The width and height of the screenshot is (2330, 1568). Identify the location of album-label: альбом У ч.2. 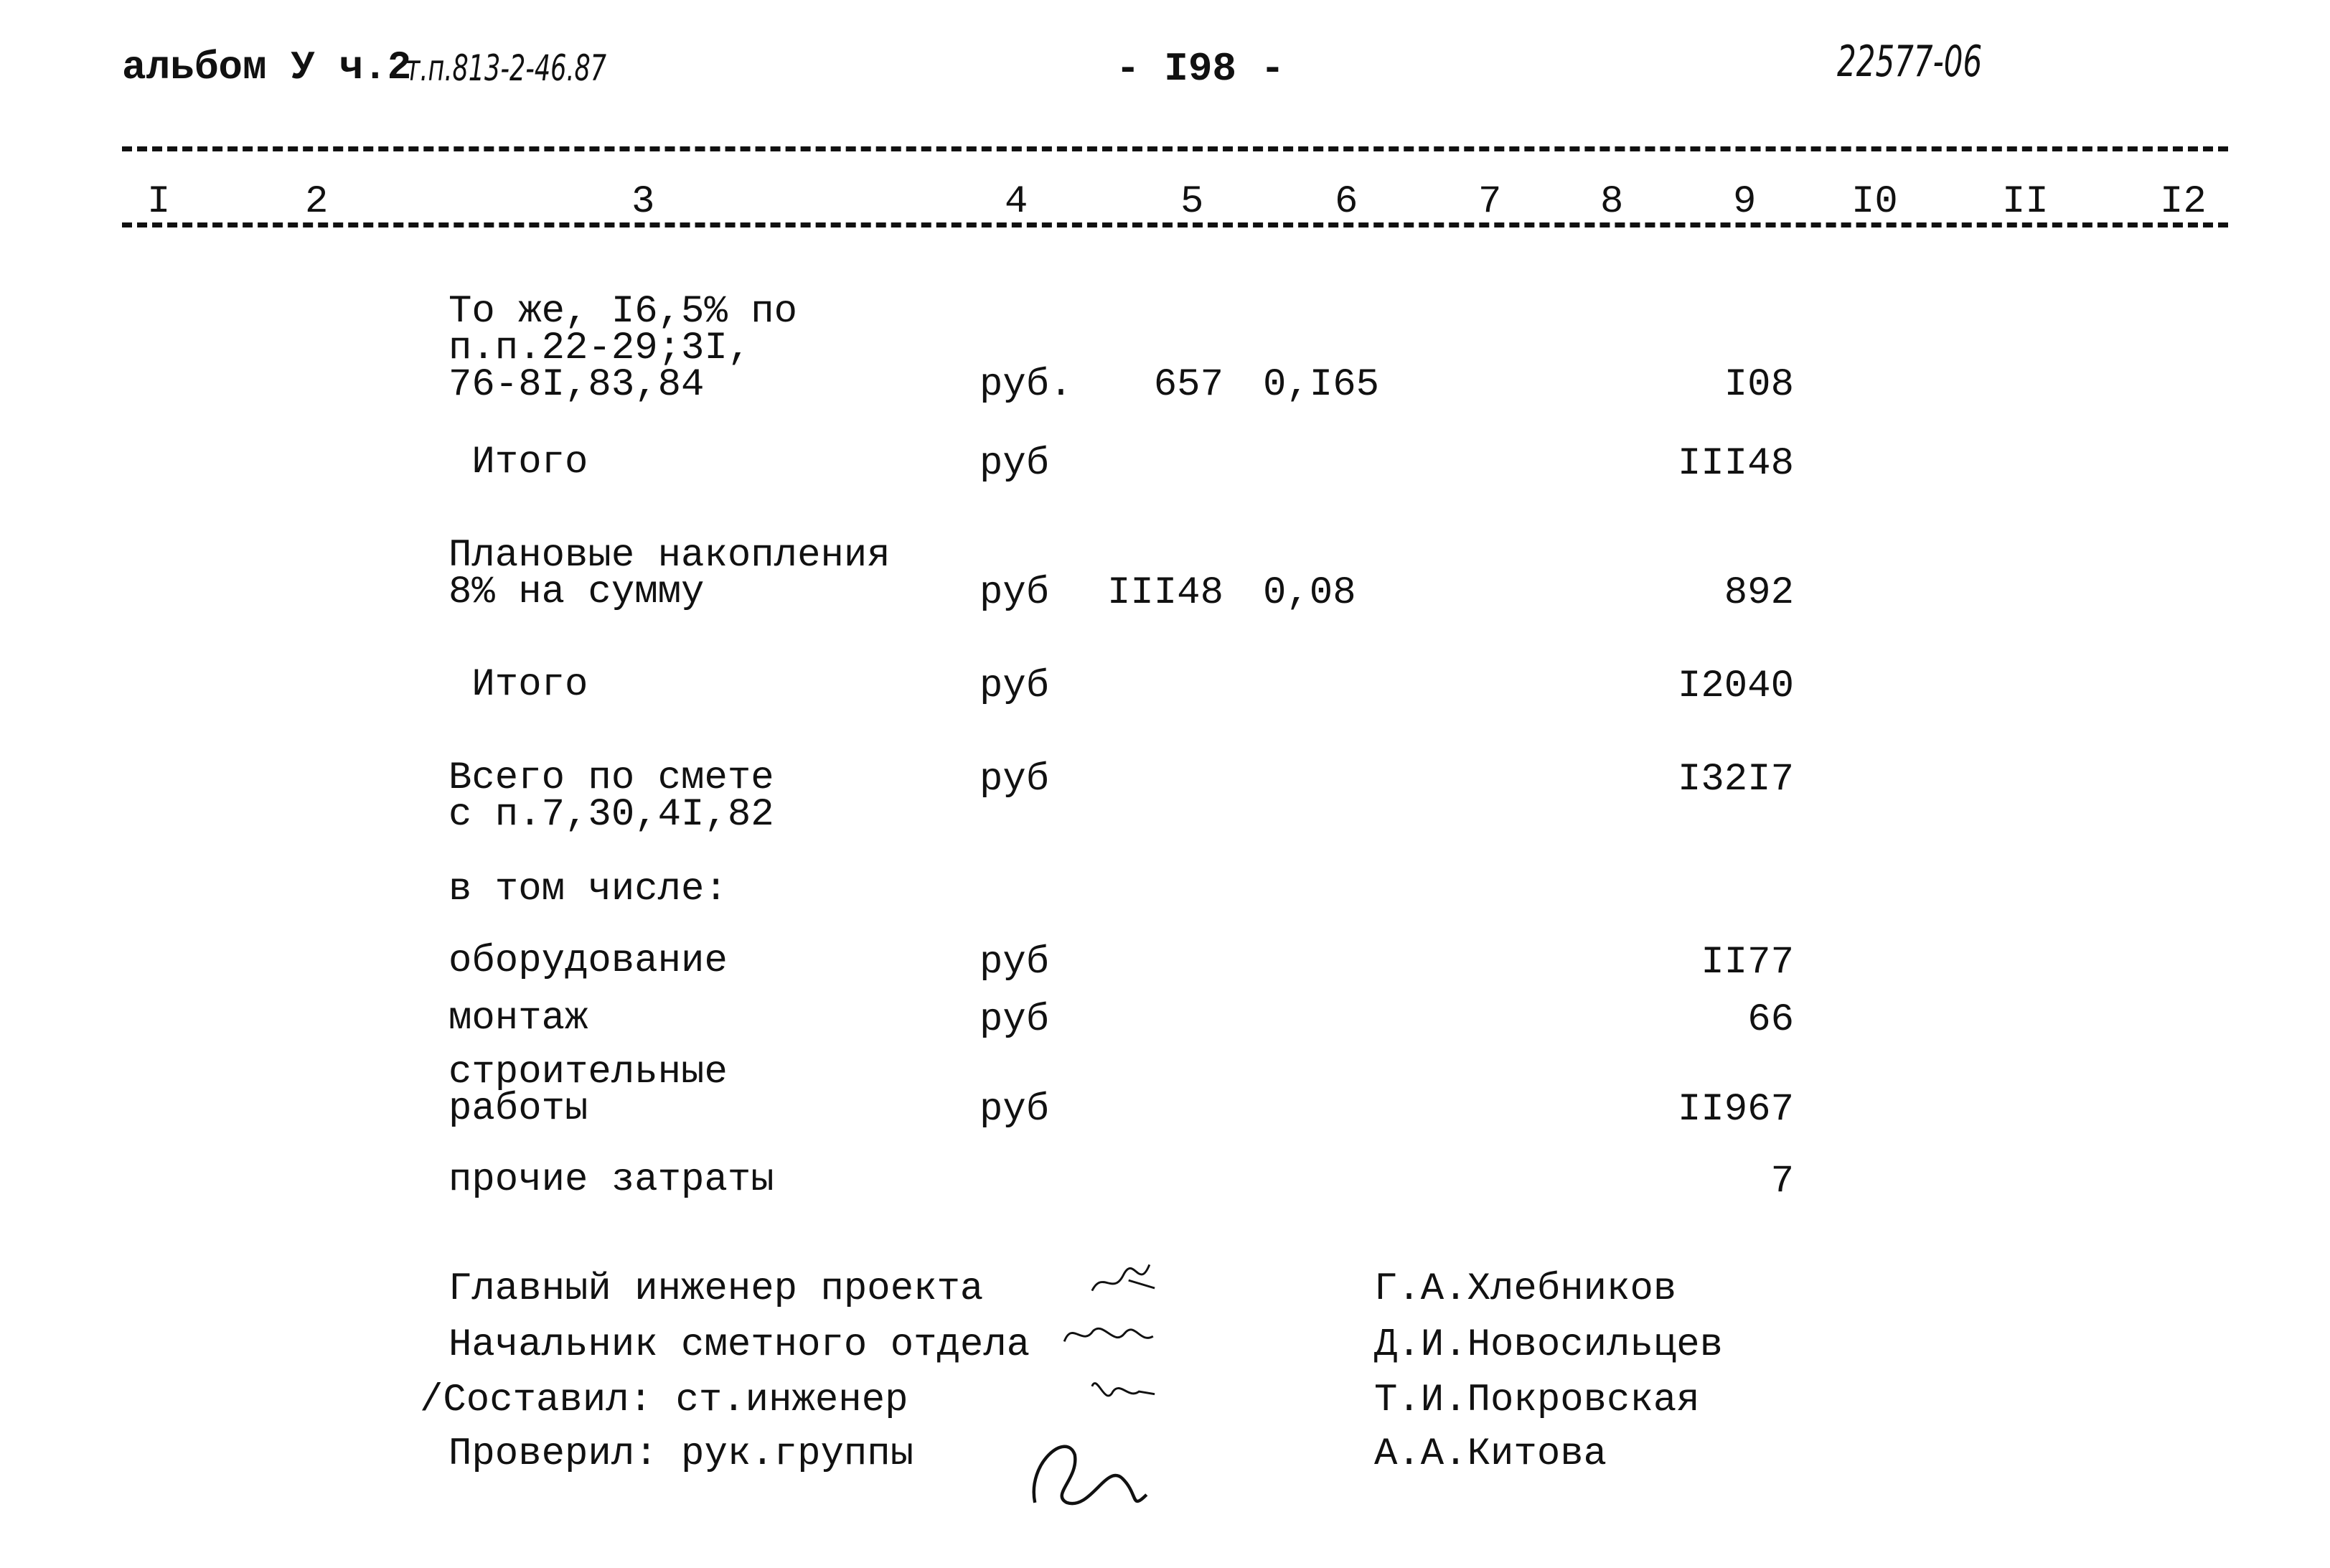
(267, 67).